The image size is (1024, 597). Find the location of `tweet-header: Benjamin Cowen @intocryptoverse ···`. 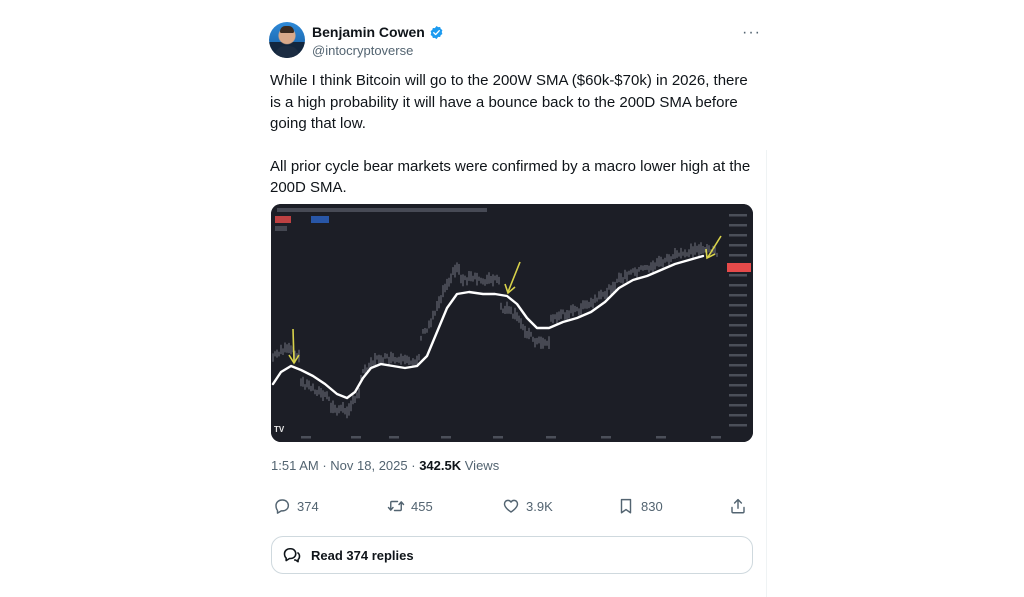

tweet-header: Benjamin Cowen @intocryptoverse ··· is located at coordinates (515, 42).